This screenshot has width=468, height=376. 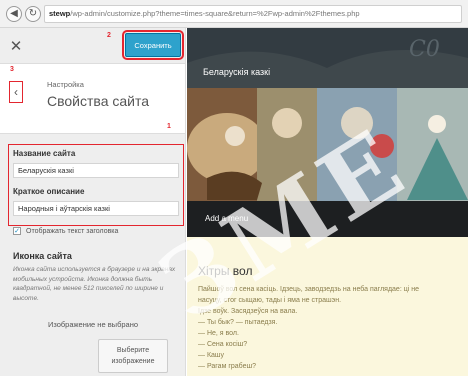 I want to click on annotation-marker-3: 3, so click(x=12, y=69).